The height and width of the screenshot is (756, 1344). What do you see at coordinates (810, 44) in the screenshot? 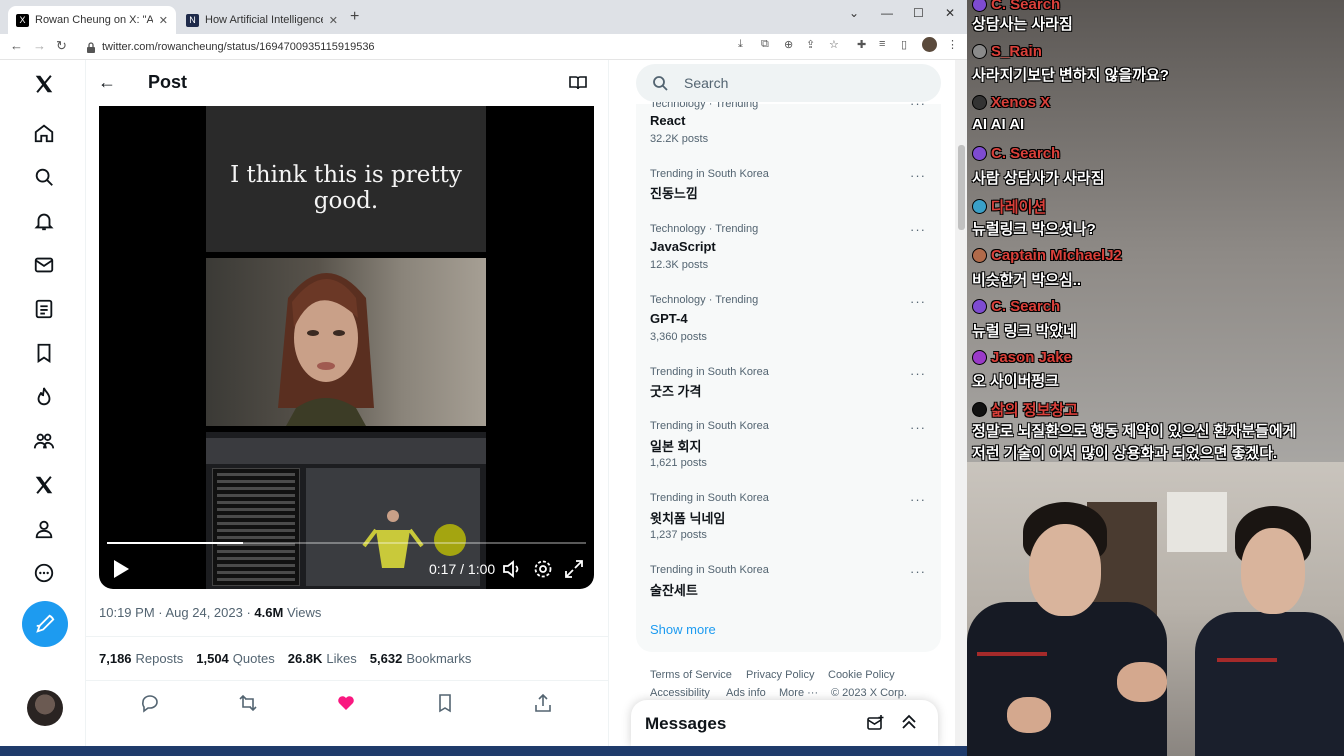
I see `share-icon: ⇪` at bounding box center [810, 44].